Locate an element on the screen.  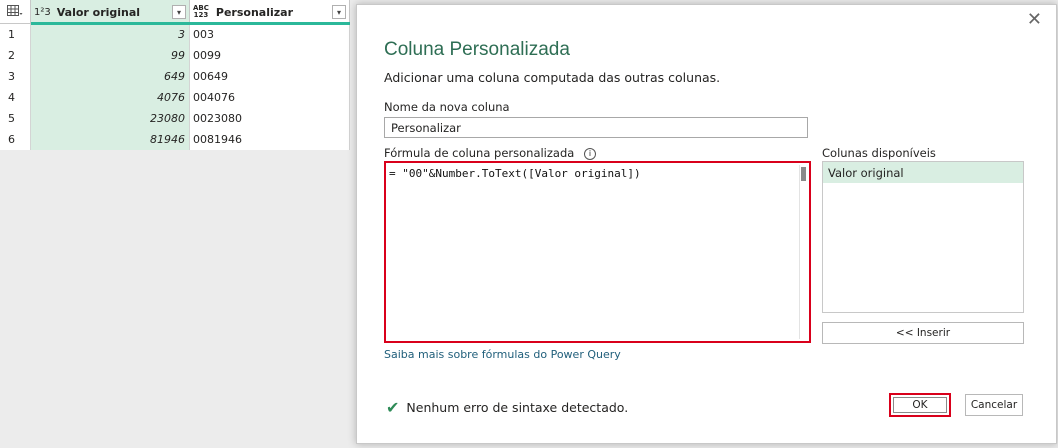
column-name: Personalizar is located at coordinates (254, 12).